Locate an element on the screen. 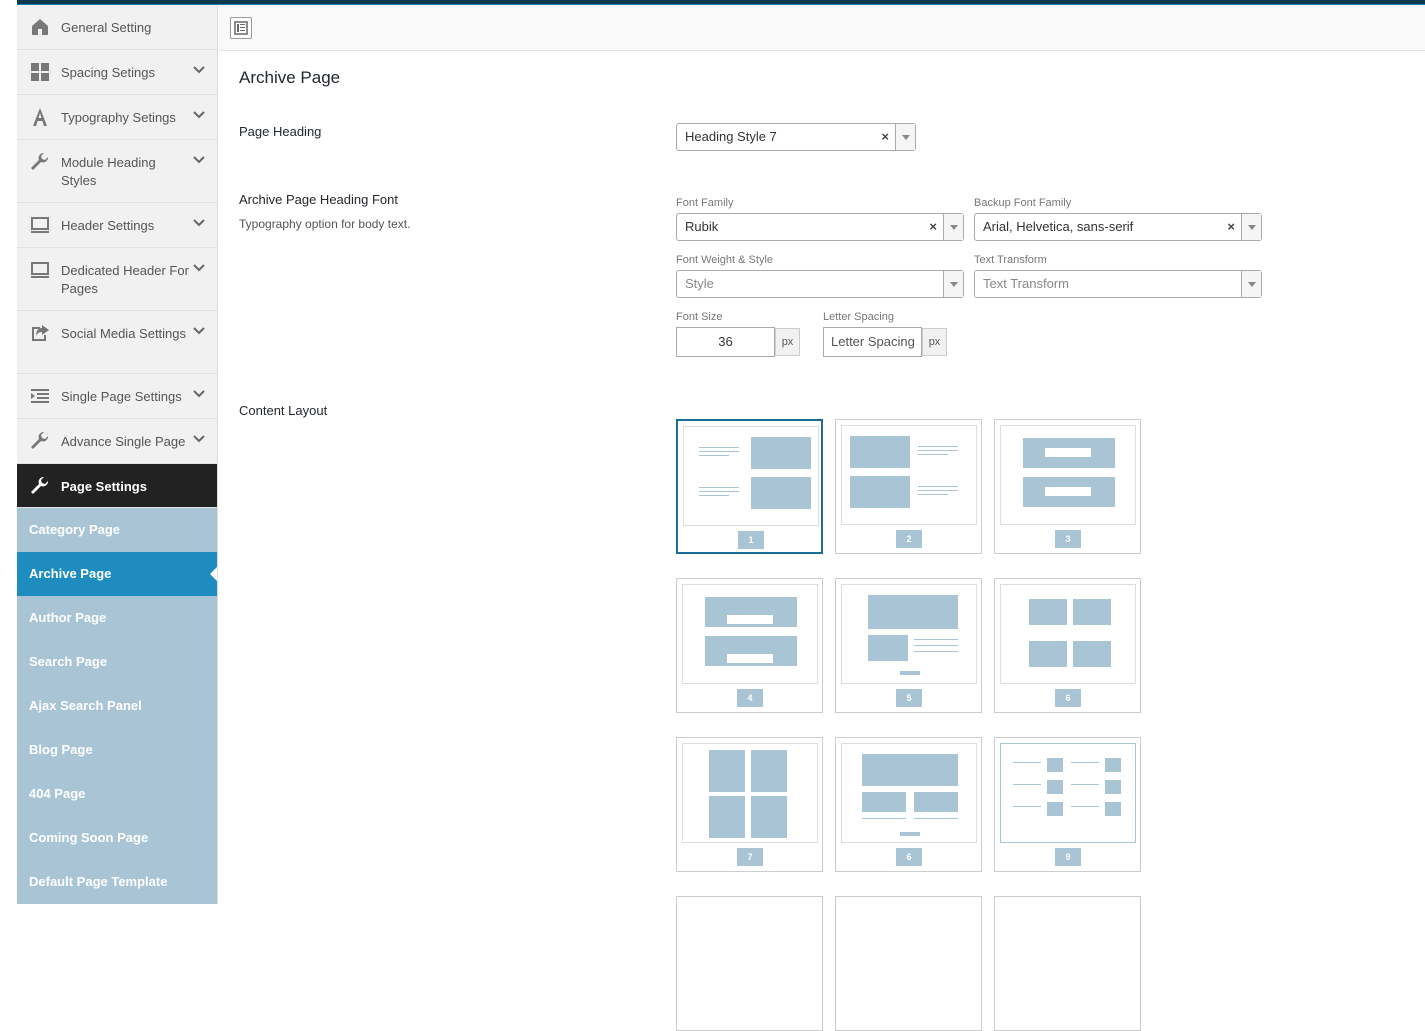 This screenshot has width=1425, height=1031. subitem-category-page: Category Page is located at coordinates (117, 530).